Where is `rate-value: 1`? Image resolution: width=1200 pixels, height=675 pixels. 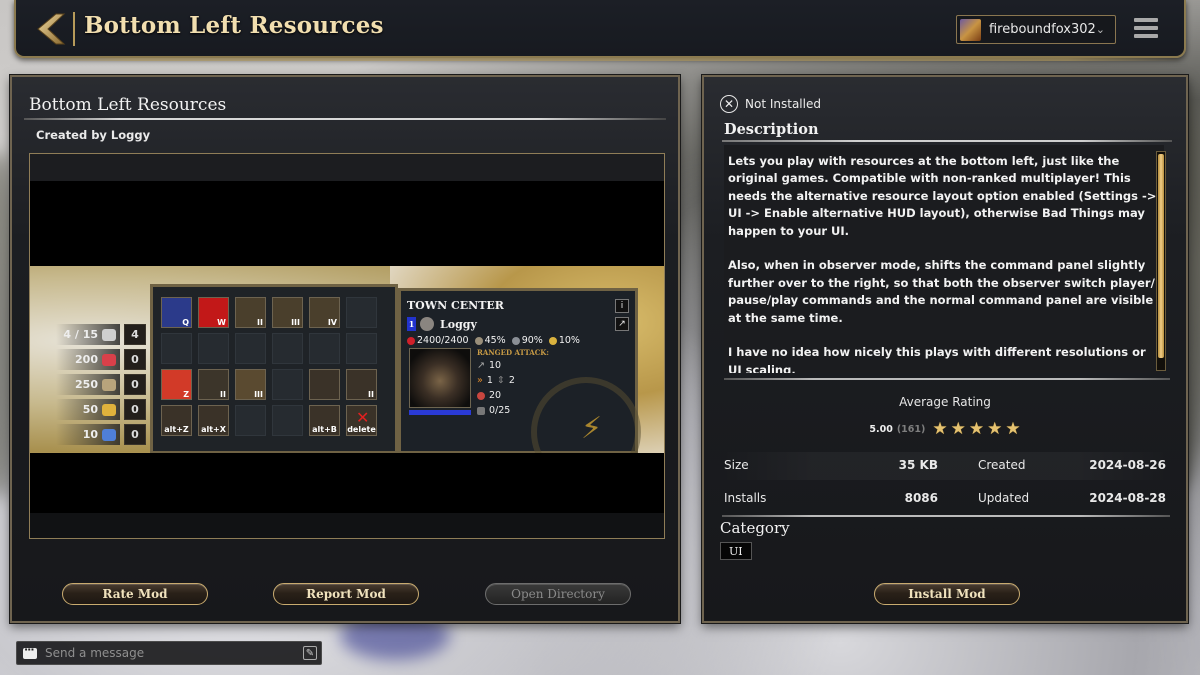 rate-value: 1 is located at coordinates (489, 380).